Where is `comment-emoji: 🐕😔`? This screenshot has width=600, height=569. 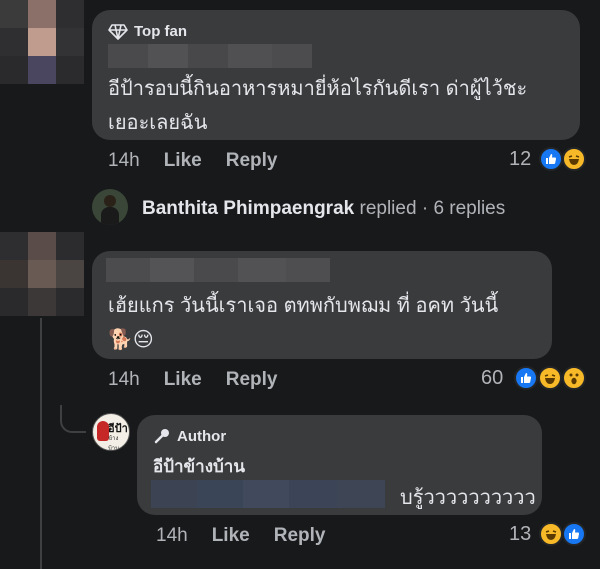 comment-emoji: 🐕😔 is located at coordinates (131, 340).